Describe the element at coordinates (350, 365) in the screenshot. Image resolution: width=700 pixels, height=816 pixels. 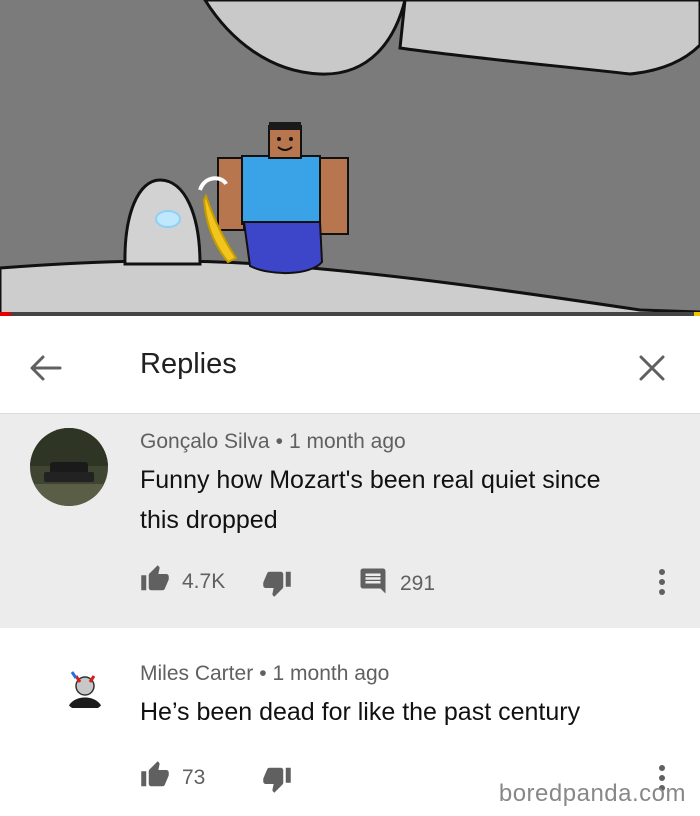
I see `replies-header: Replies` at that location.